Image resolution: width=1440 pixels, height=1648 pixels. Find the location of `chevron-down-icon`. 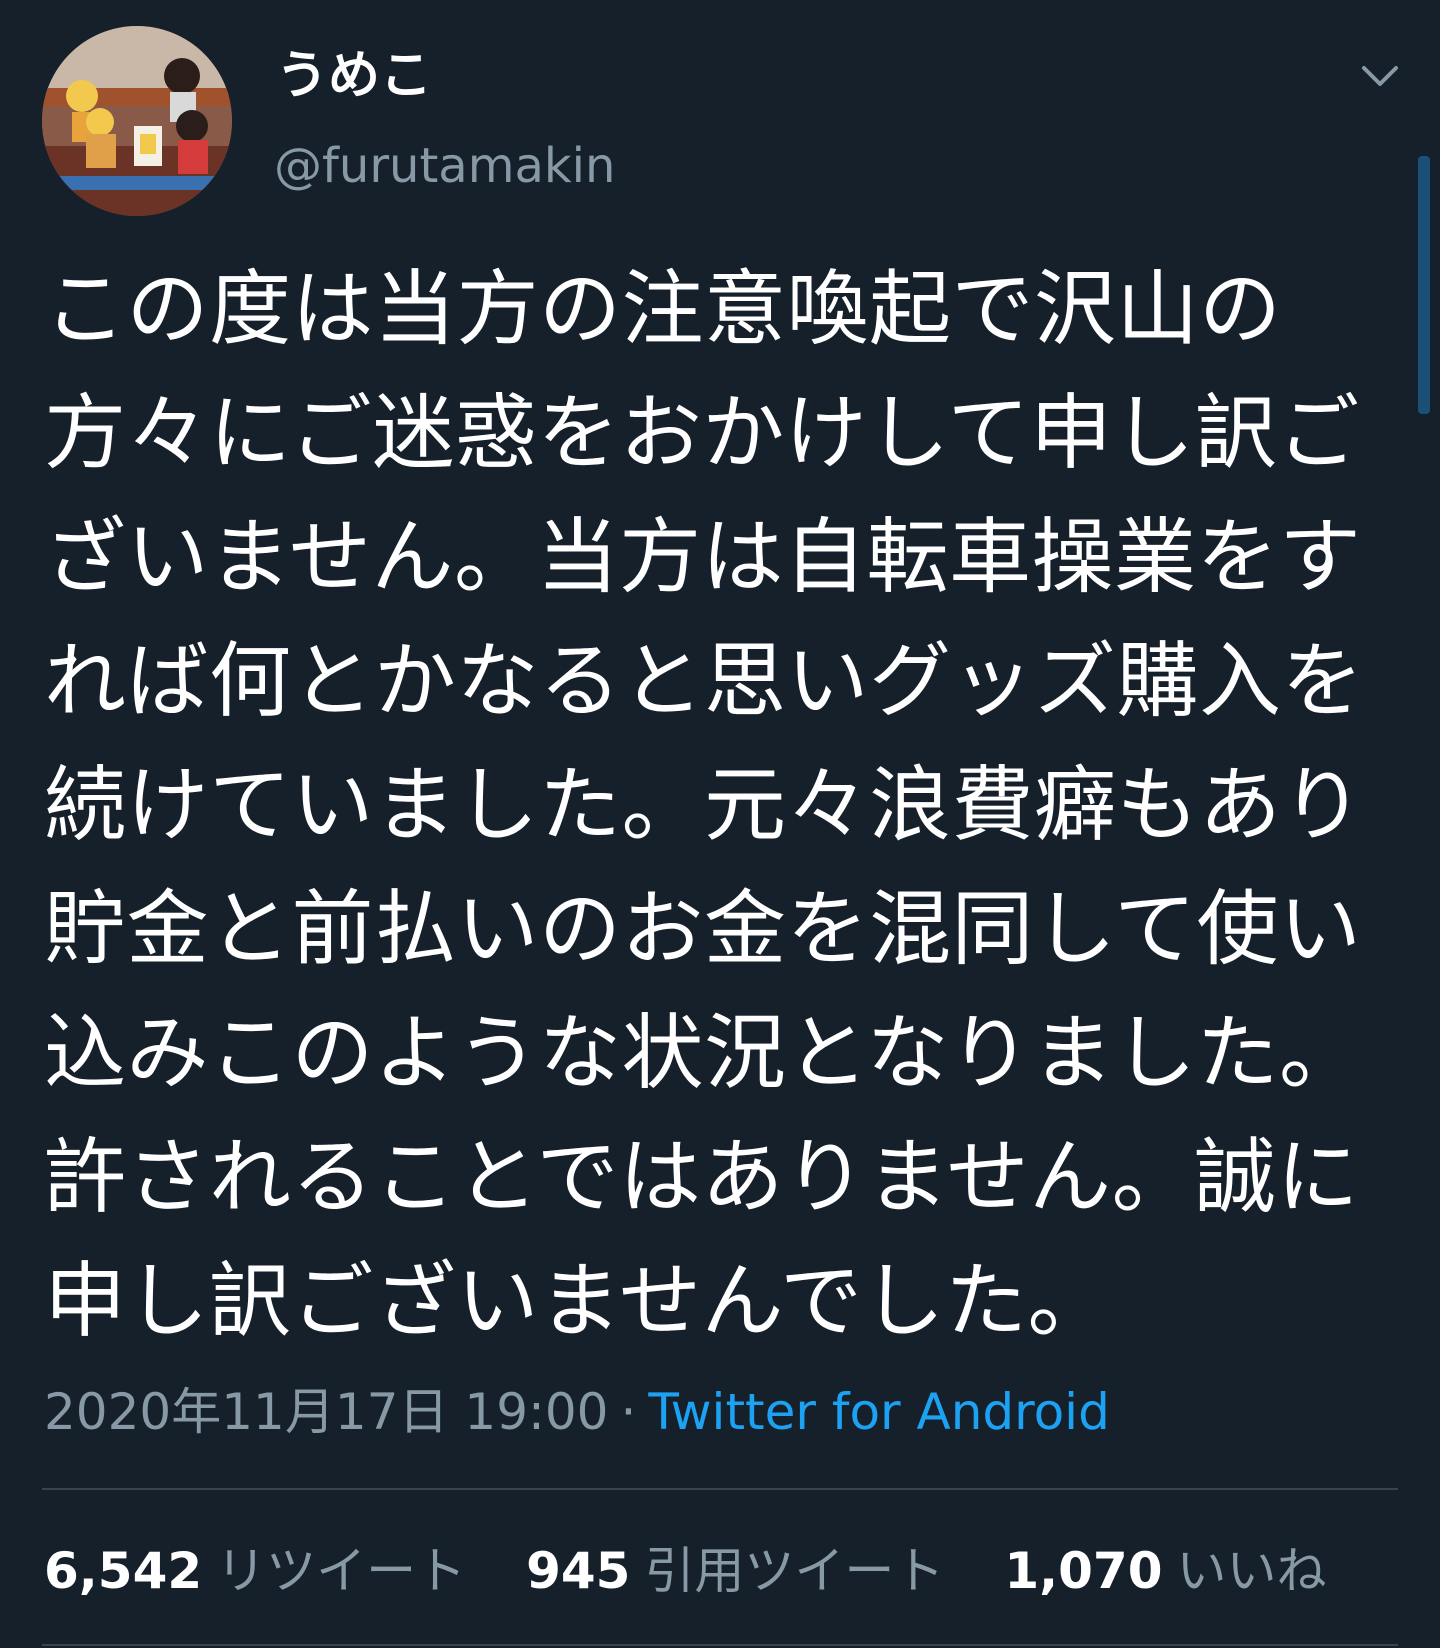

chevron-down-icon is located at coordinates (1380, 76).